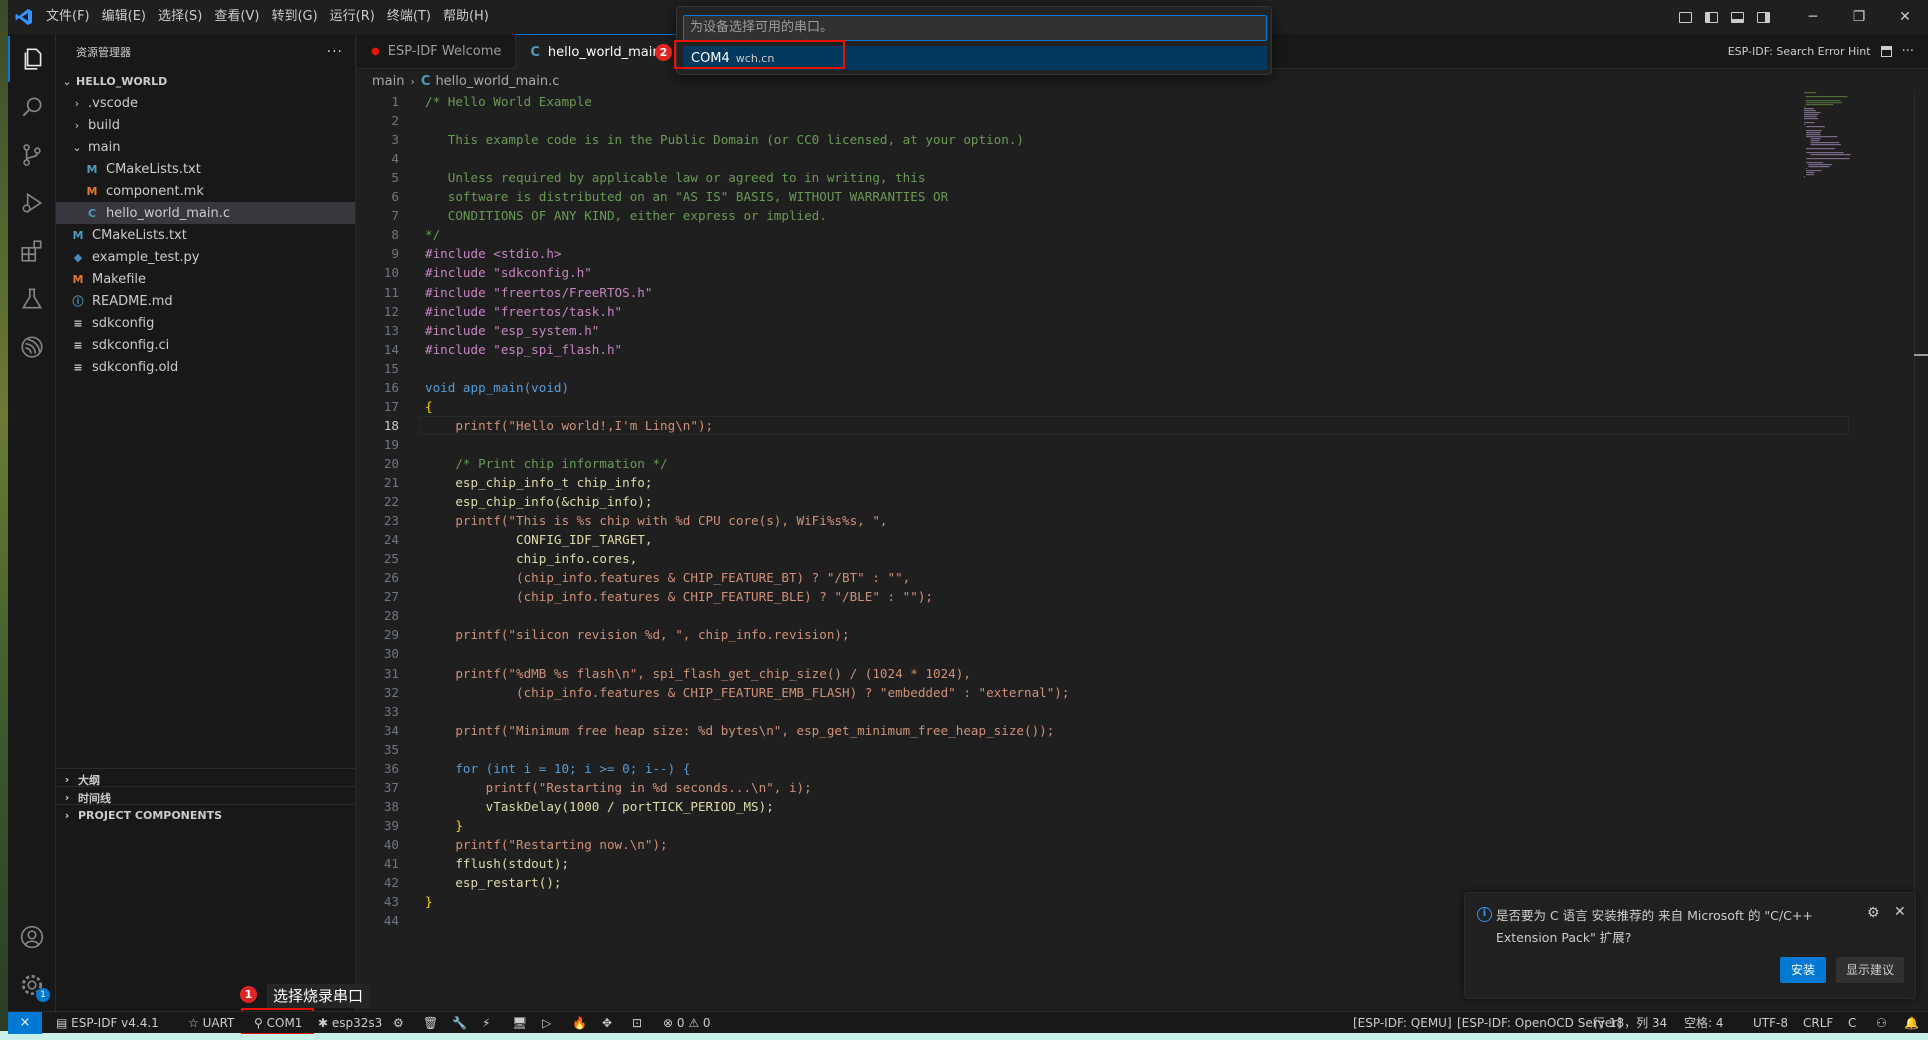  I want to click on menu-item: 选择(S), so click(180, 17).